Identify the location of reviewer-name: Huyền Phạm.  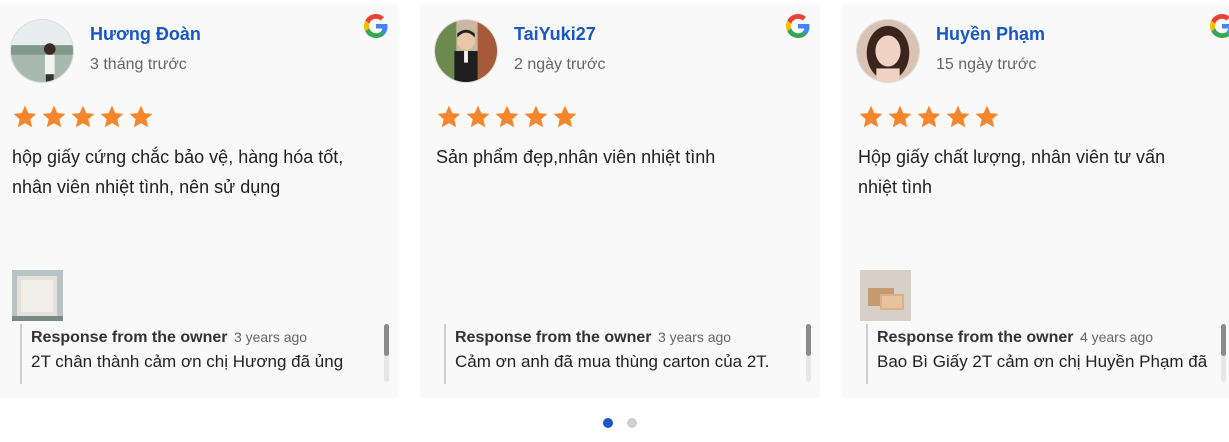
(990, 34).